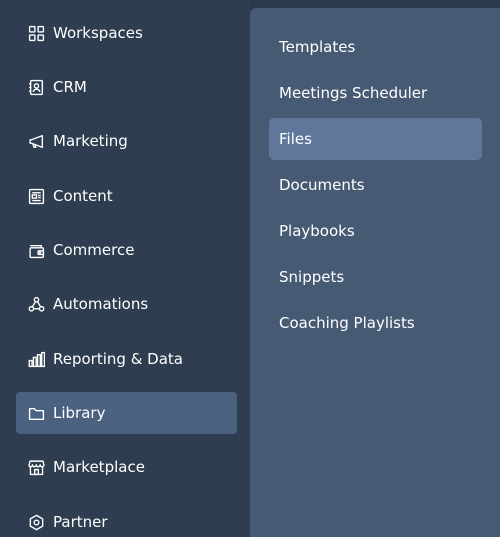 This screenshot has width=500, height=537. Describe the element at coordinates (70, 87) in the screenshot. I see `sidebar-item-label: CRM` at that location.